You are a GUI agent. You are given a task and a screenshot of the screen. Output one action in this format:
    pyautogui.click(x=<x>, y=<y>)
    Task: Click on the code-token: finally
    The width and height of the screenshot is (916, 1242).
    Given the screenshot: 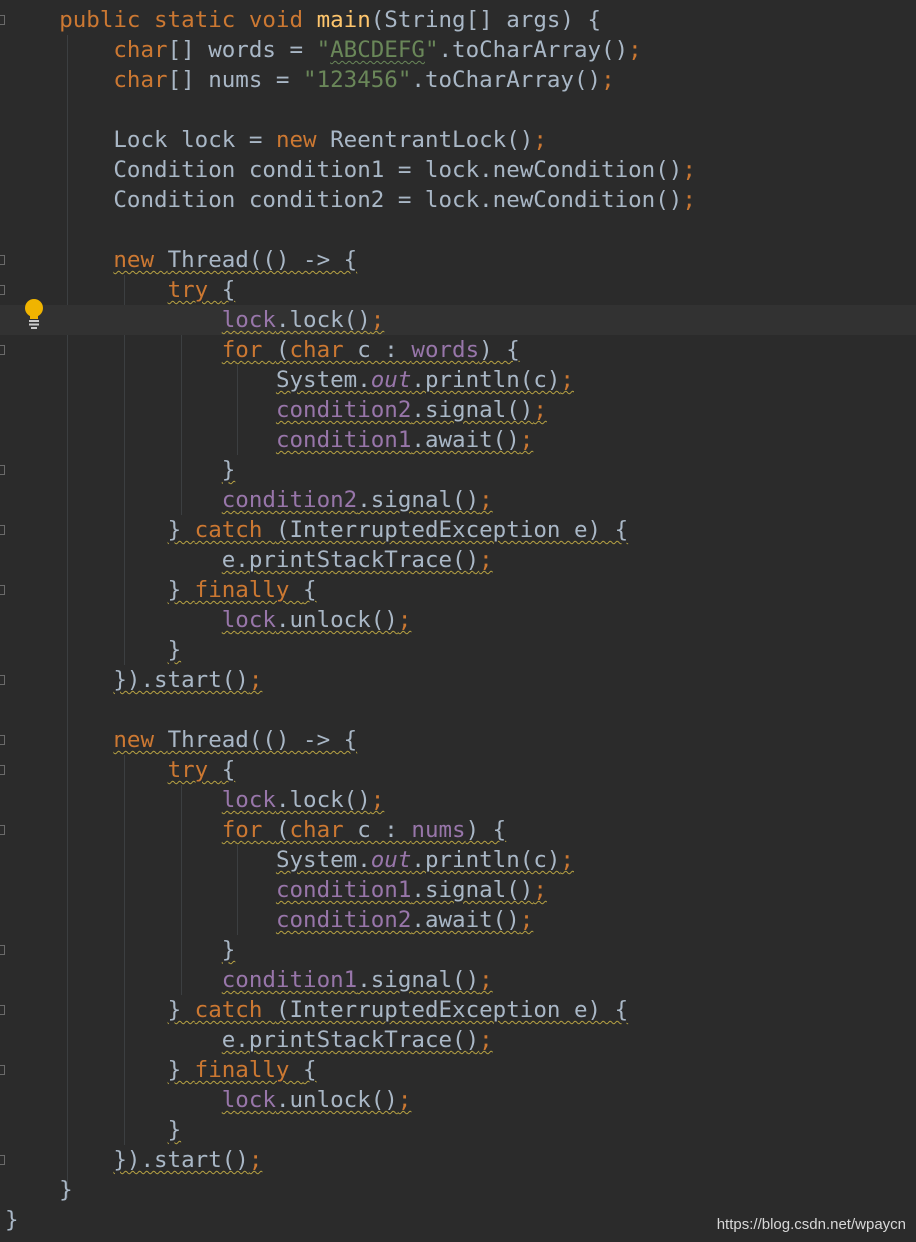 What is the action you would take?
    pyautogui.click(x=249, y=1070)
    